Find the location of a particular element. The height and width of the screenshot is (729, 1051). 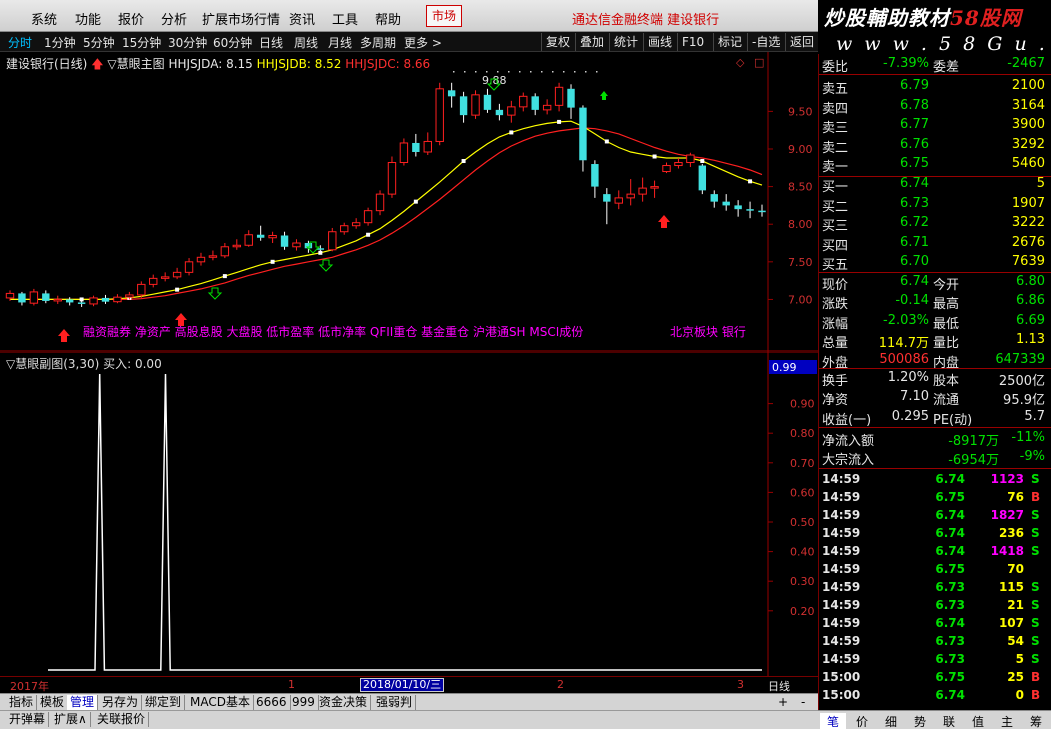

bid-price: 6.73 is located at coordinates (914, 203).